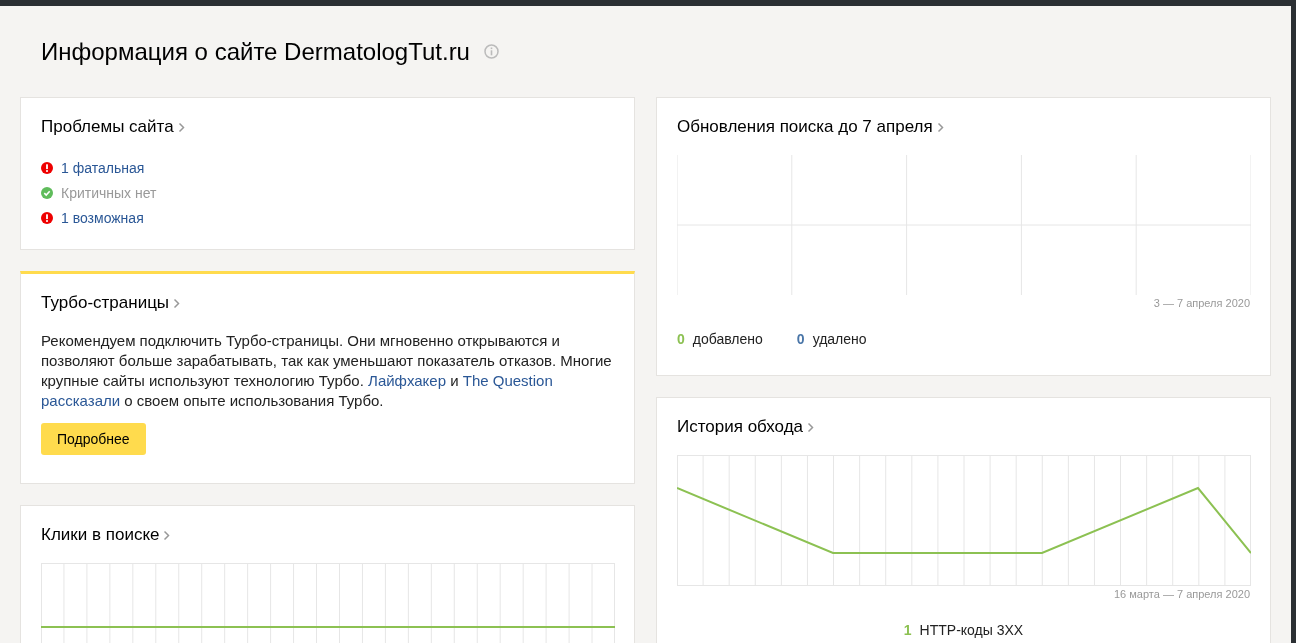 The height and width of the screenshot is (643, 1296). I want to click on article-link: Лайфхакер, so click(407, 380).